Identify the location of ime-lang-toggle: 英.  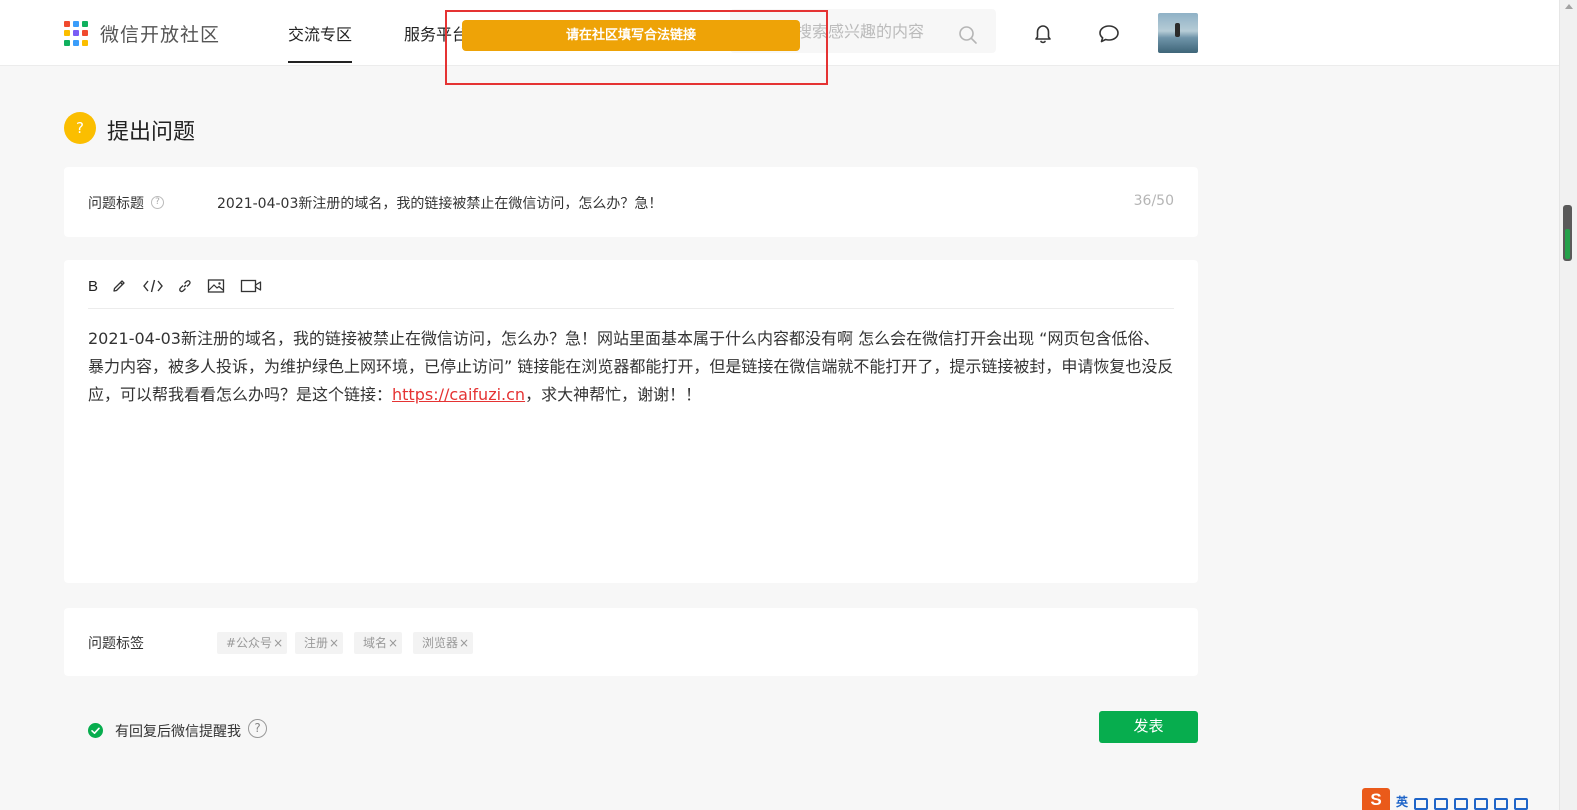
(1402, 802).